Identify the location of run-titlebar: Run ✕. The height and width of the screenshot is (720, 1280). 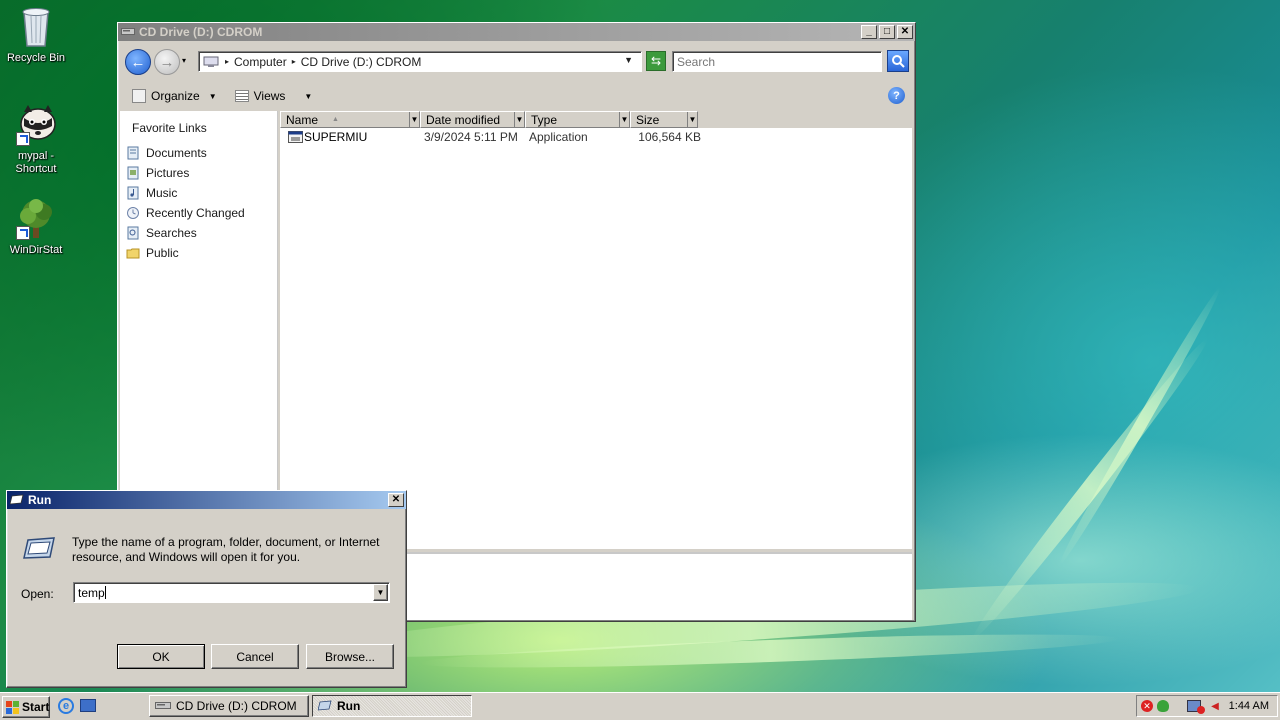
(206, 500).